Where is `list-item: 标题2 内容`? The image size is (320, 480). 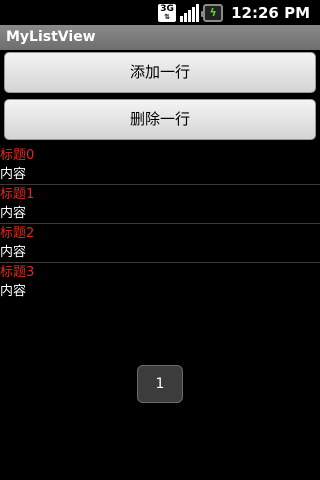
list-item: 标题2 内容 is located at coordinates (160, 243).